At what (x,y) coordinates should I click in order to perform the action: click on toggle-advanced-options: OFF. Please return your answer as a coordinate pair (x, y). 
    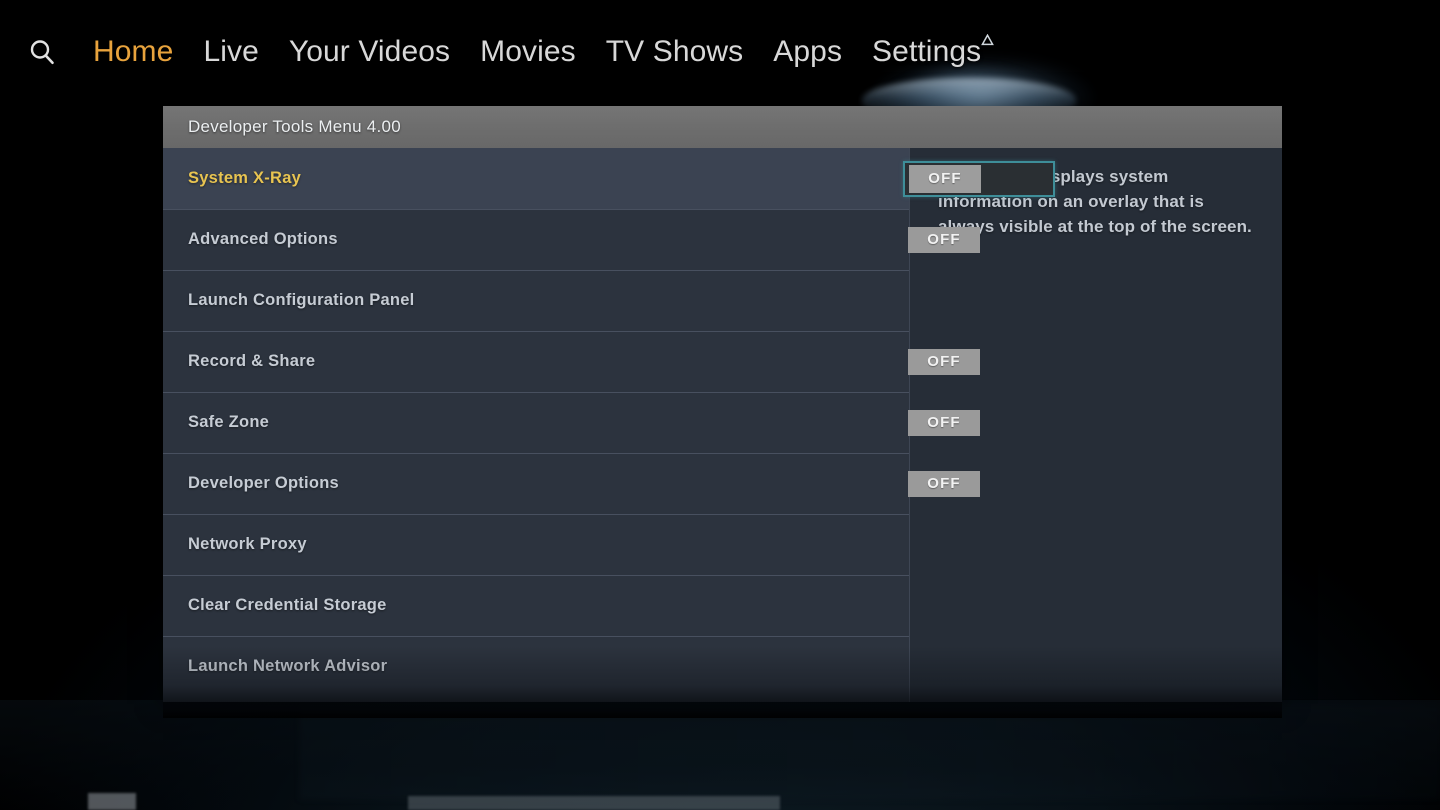
    Looking at the image, I should click on (979, 240).